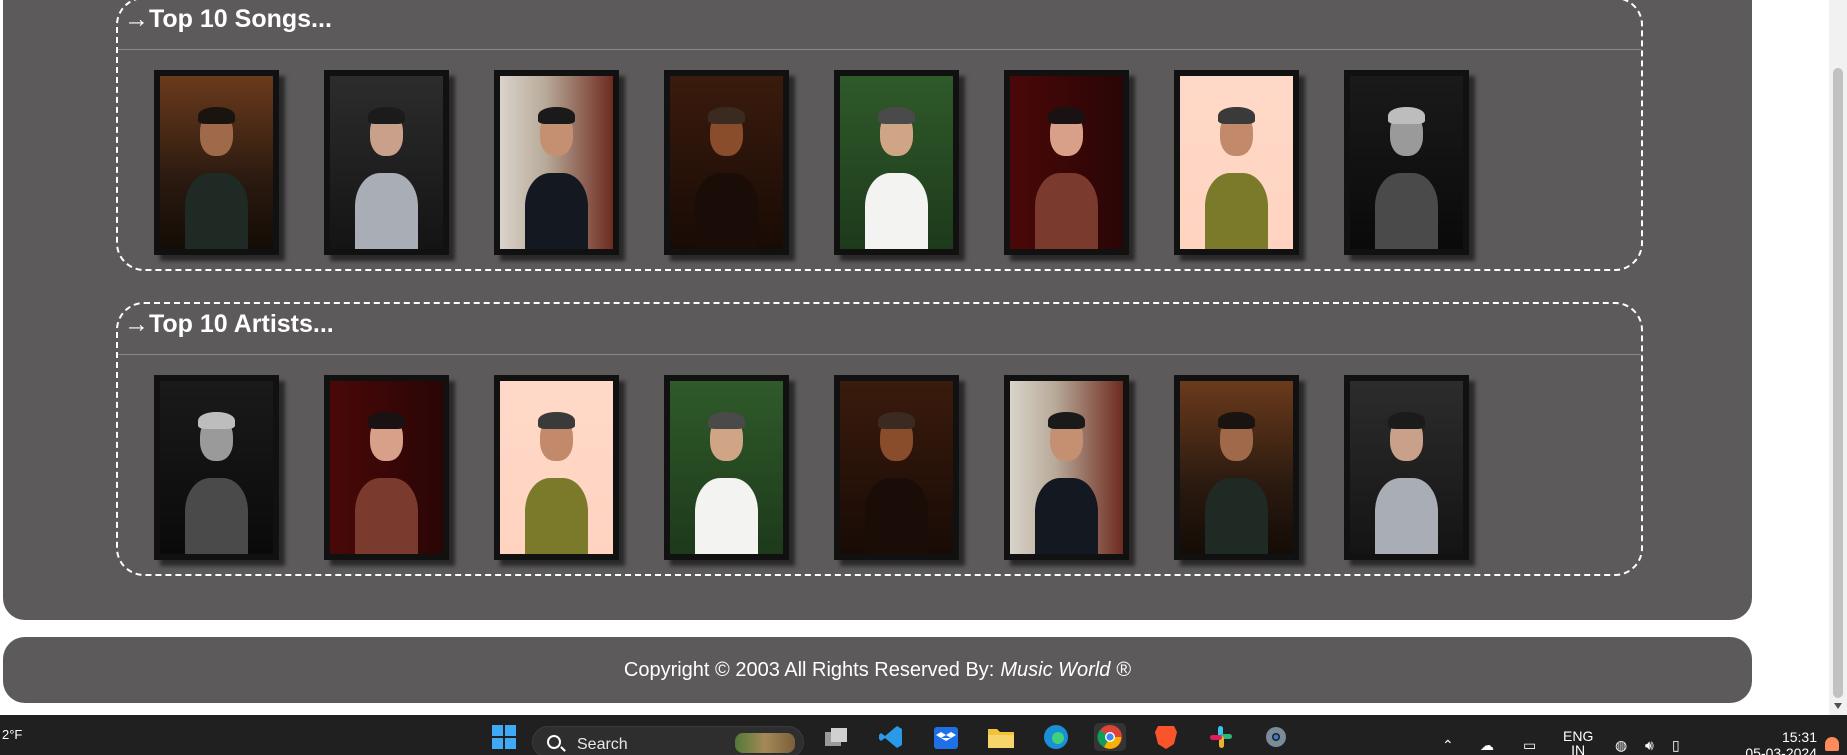 The image size is (1847, 755). I want to click on edge-browser-icon, so click(1056, 737).